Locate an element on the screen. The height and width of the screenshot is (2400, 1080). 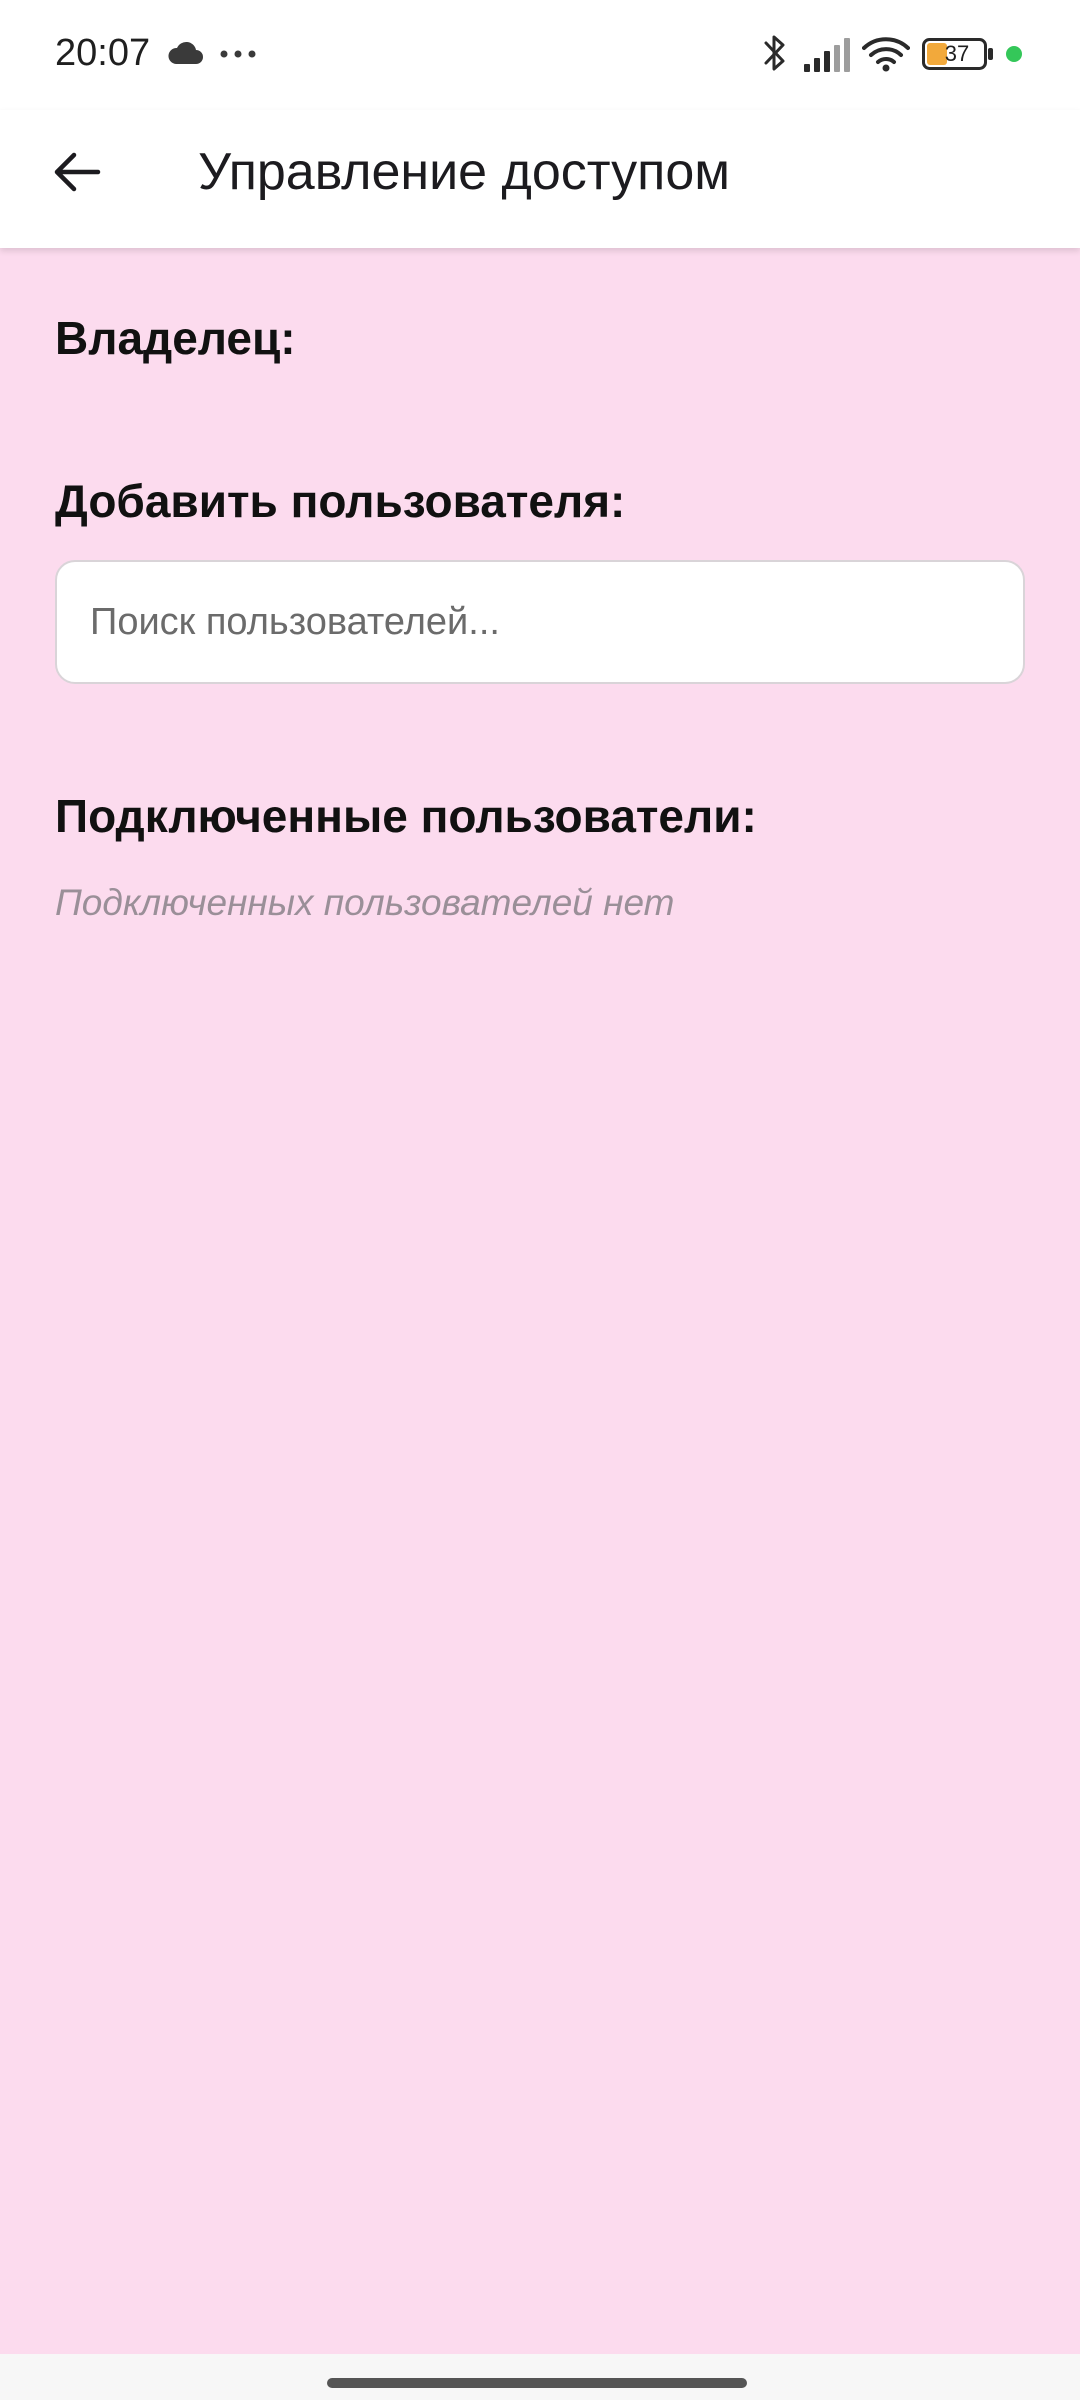
home-indicator is located at coordinates (537, 2383).